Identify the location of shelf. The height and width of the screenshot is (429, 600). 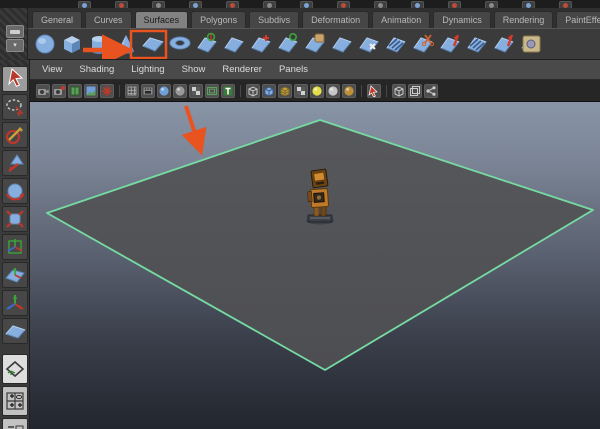
(314, 44).